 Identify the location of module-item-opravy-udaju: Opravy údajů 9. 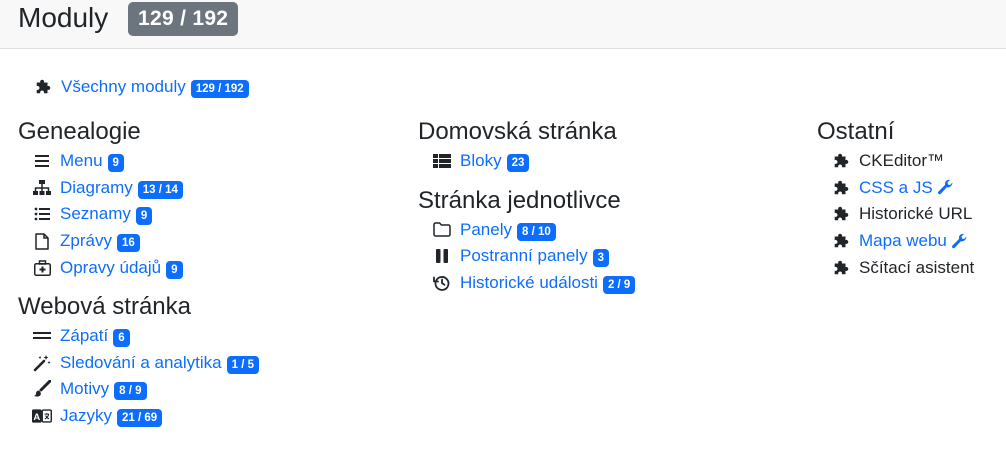
(215, 267).